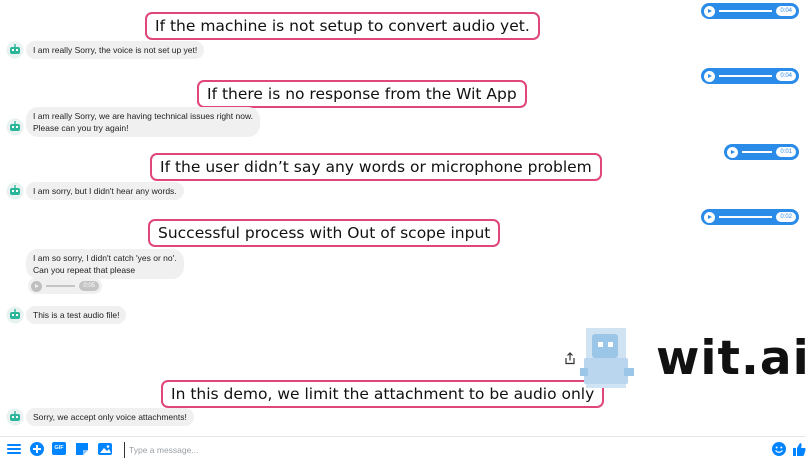  I want to click on user-audio-message: 0:01, so click(761, 152).